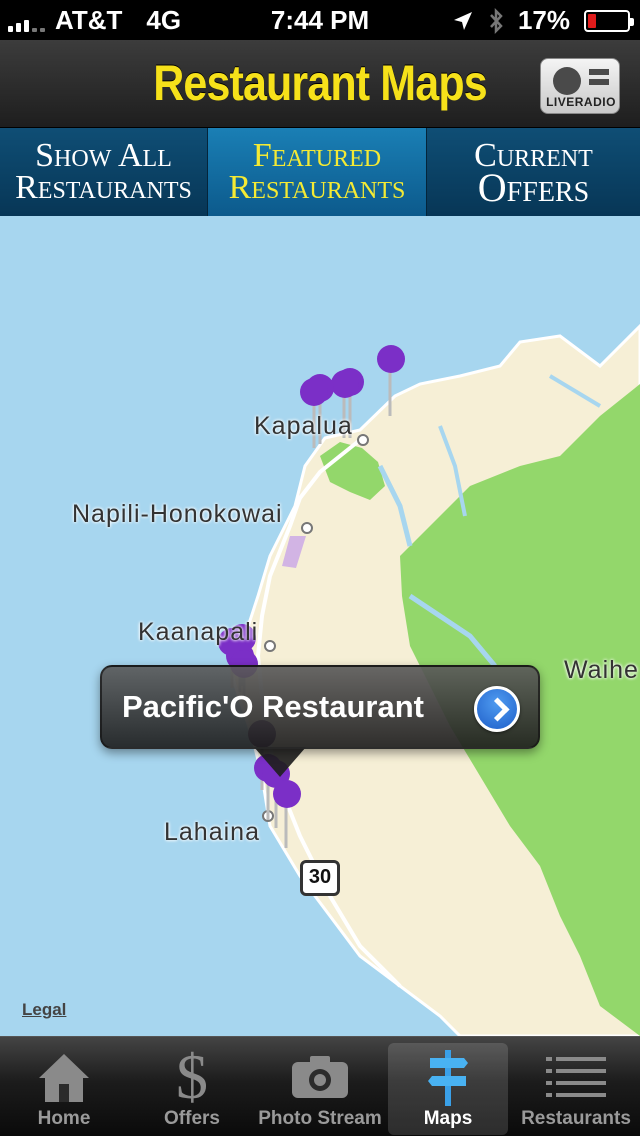  What do you see at coordinates (64, 1077) in the screenshot?
I see `home-icon` at bounding box center [64, 1077].